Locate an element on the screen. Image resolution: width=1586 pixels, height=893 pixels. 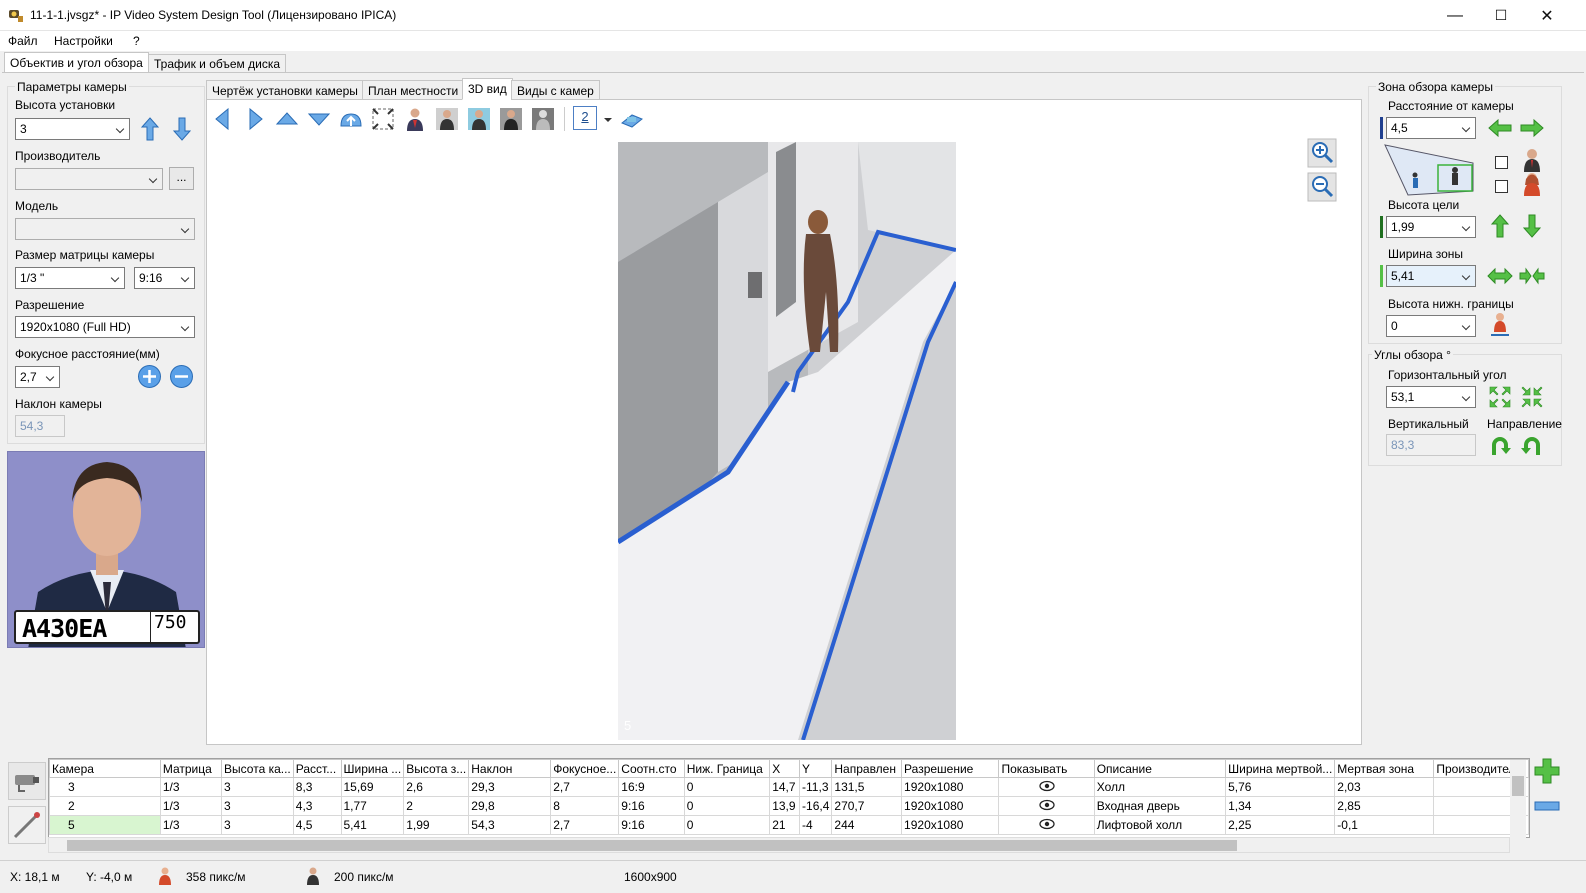
focal-length-select: 2,7 is located at coordinates (37, 377).